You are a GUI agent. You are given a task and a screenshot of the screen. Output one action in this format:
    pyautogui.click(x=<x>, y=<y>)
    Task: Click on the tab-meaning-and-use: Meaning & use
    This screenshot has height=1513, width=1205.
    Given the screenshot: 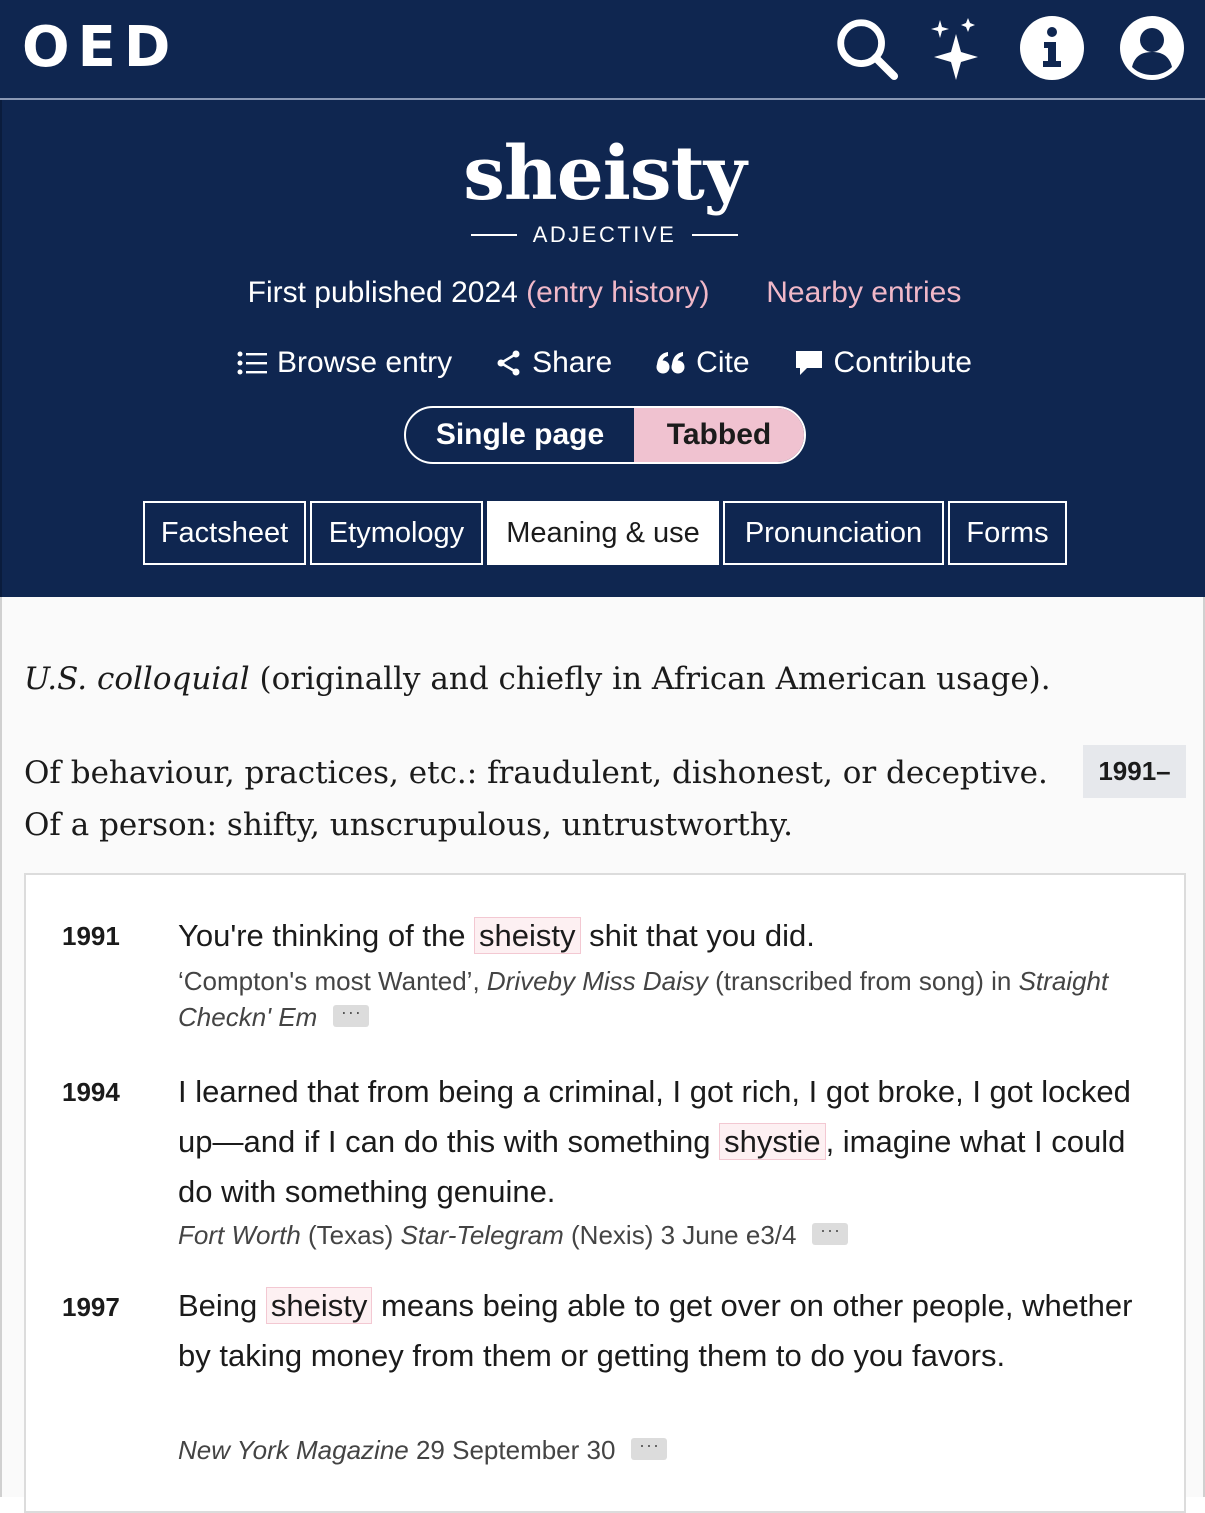 What is the action you would take?
    pyautogui.click(x=603, y=533)
    